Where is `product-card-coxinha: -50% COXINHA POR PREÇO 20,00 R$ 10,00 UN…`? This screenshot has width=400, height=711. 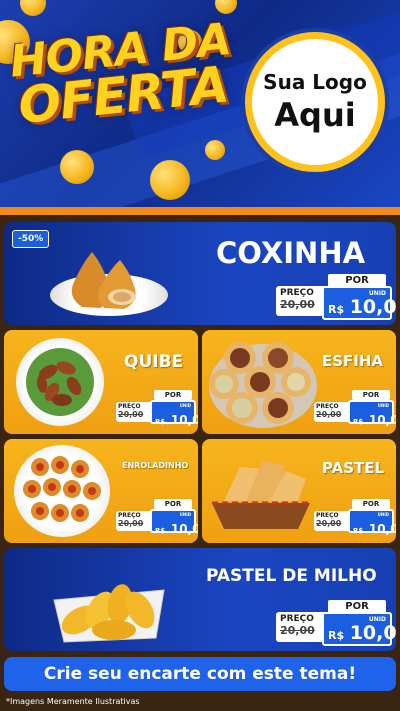
product-card-coxinha: -50% COXINHA POR PREÇO 20,00 R$ 10,00 UN… is located at coordinates (200, 273).